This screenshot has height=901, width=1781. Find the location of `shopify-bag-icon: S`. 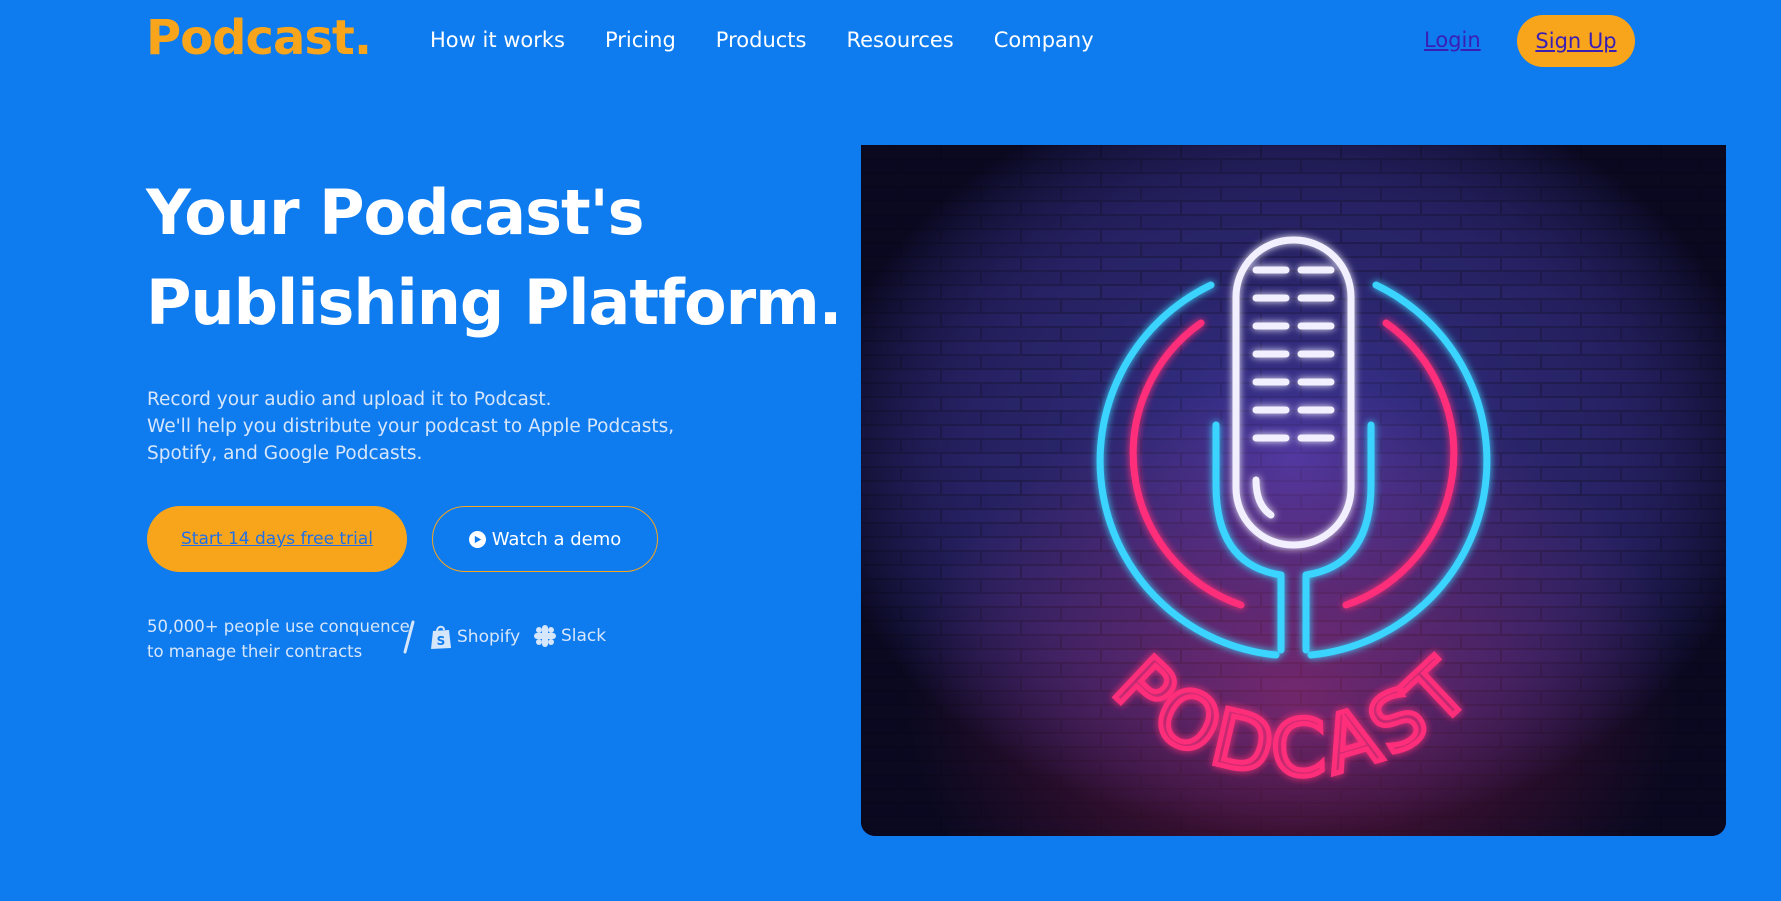

shopify-bag-icon: S is located at coordinates (441, 637).